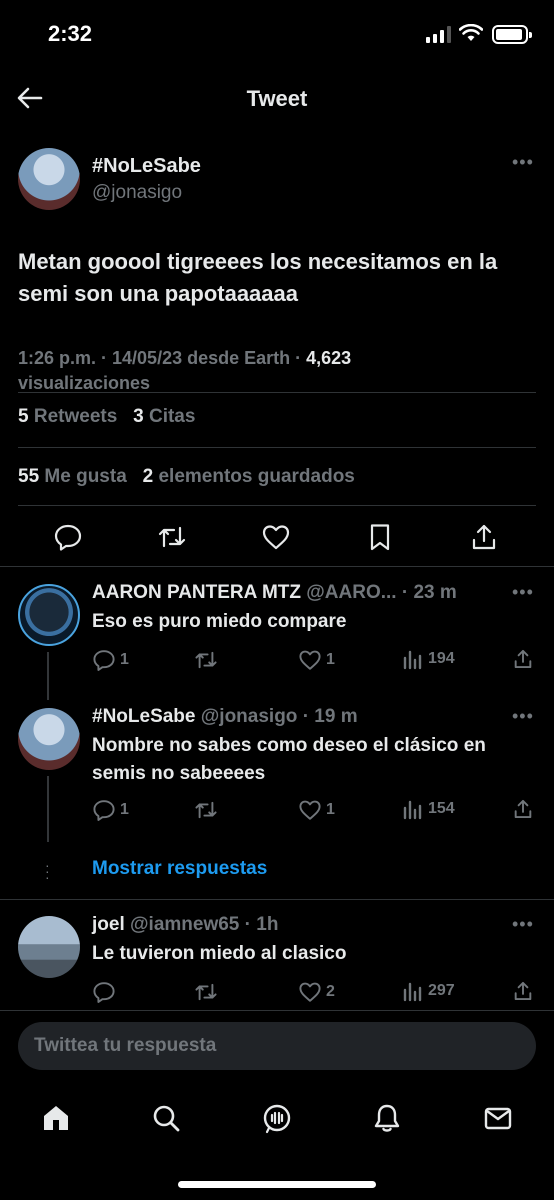  Describe the element at coordinates (316, 992) in the screenshot. I see `like-button: 2` at that location.